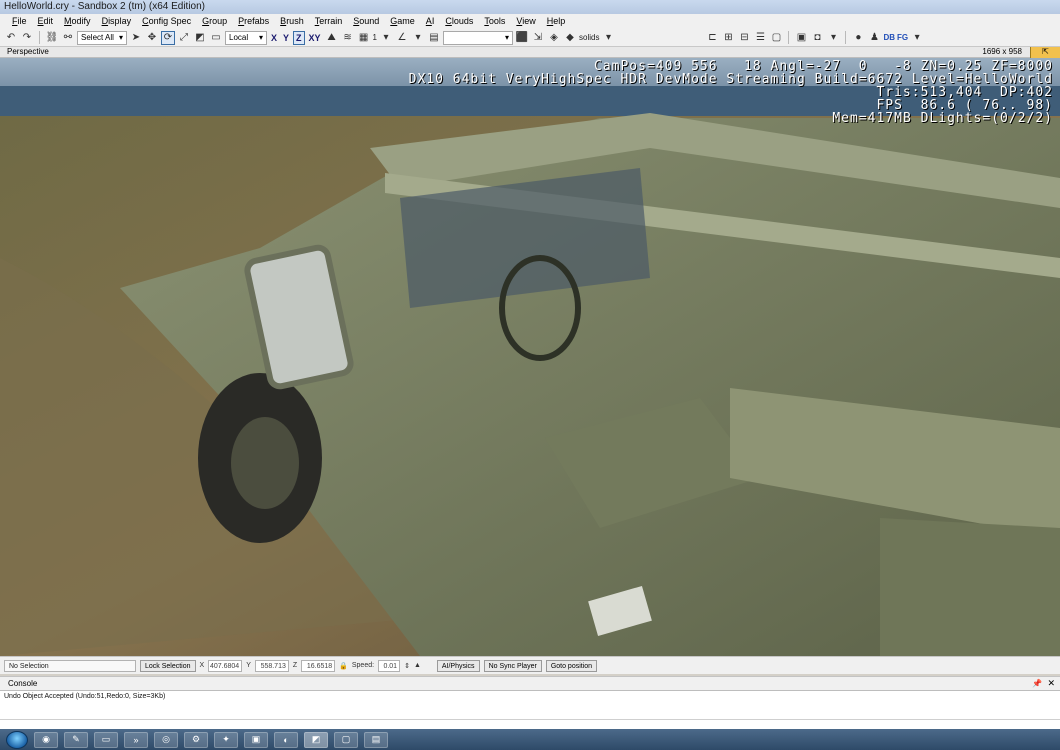 The image size is (1060, 750). I want to click on media-icon: ◎, so click(166, 739).